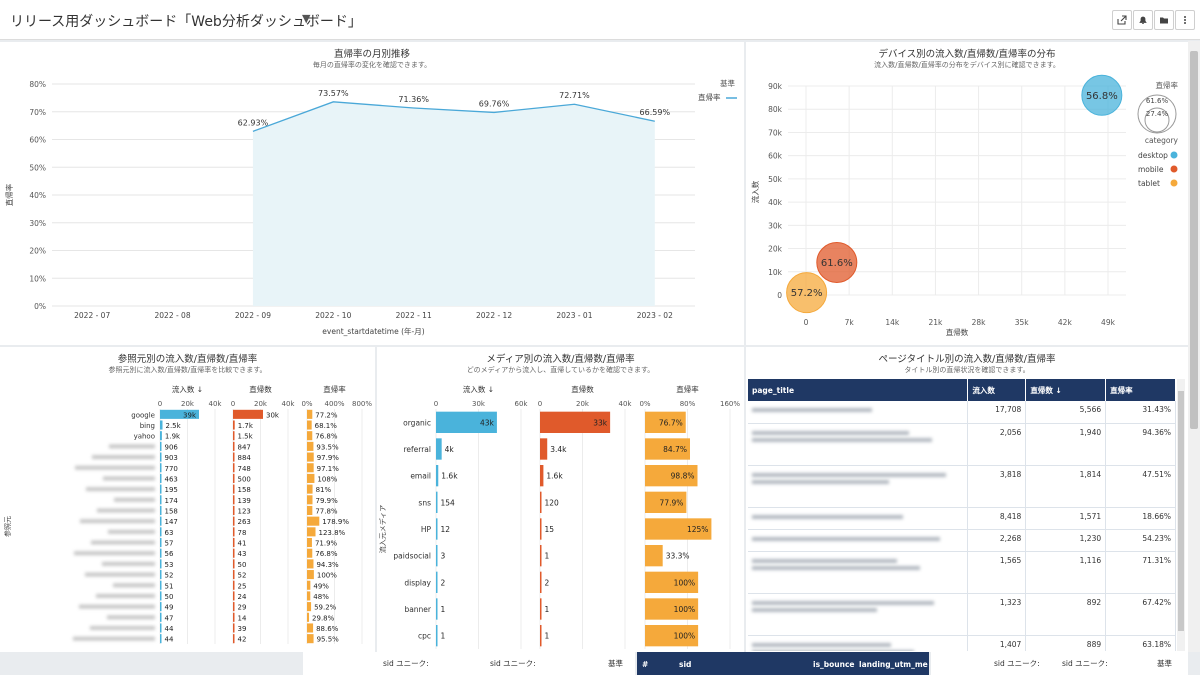 This screenshot has height=675, width=1200. I want to click on inflow-cell: 1,565, so click(997, 572).